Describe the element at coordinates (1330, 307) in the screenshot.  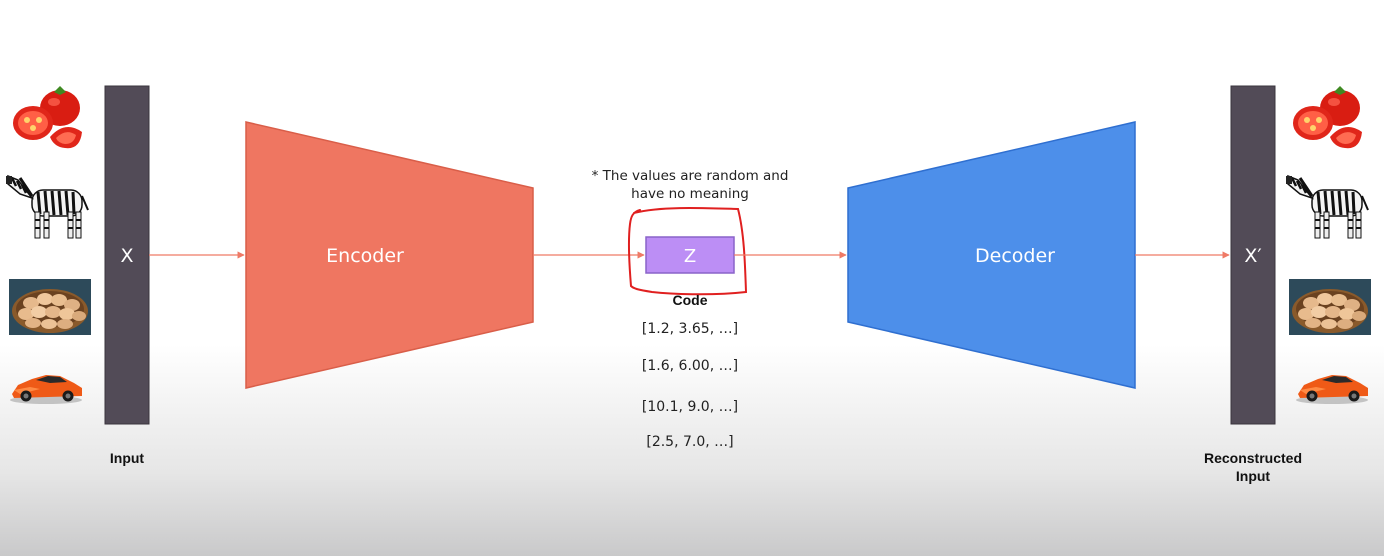
I see `eggs-image-reconstructed` at that location.